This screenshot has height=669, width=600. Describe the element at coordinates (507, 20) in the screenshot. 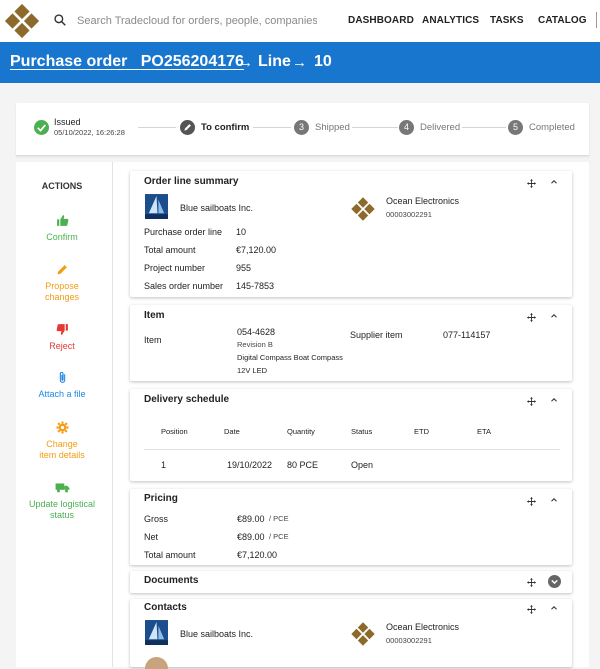

I see `nav-tasks: TASKS` at that location.